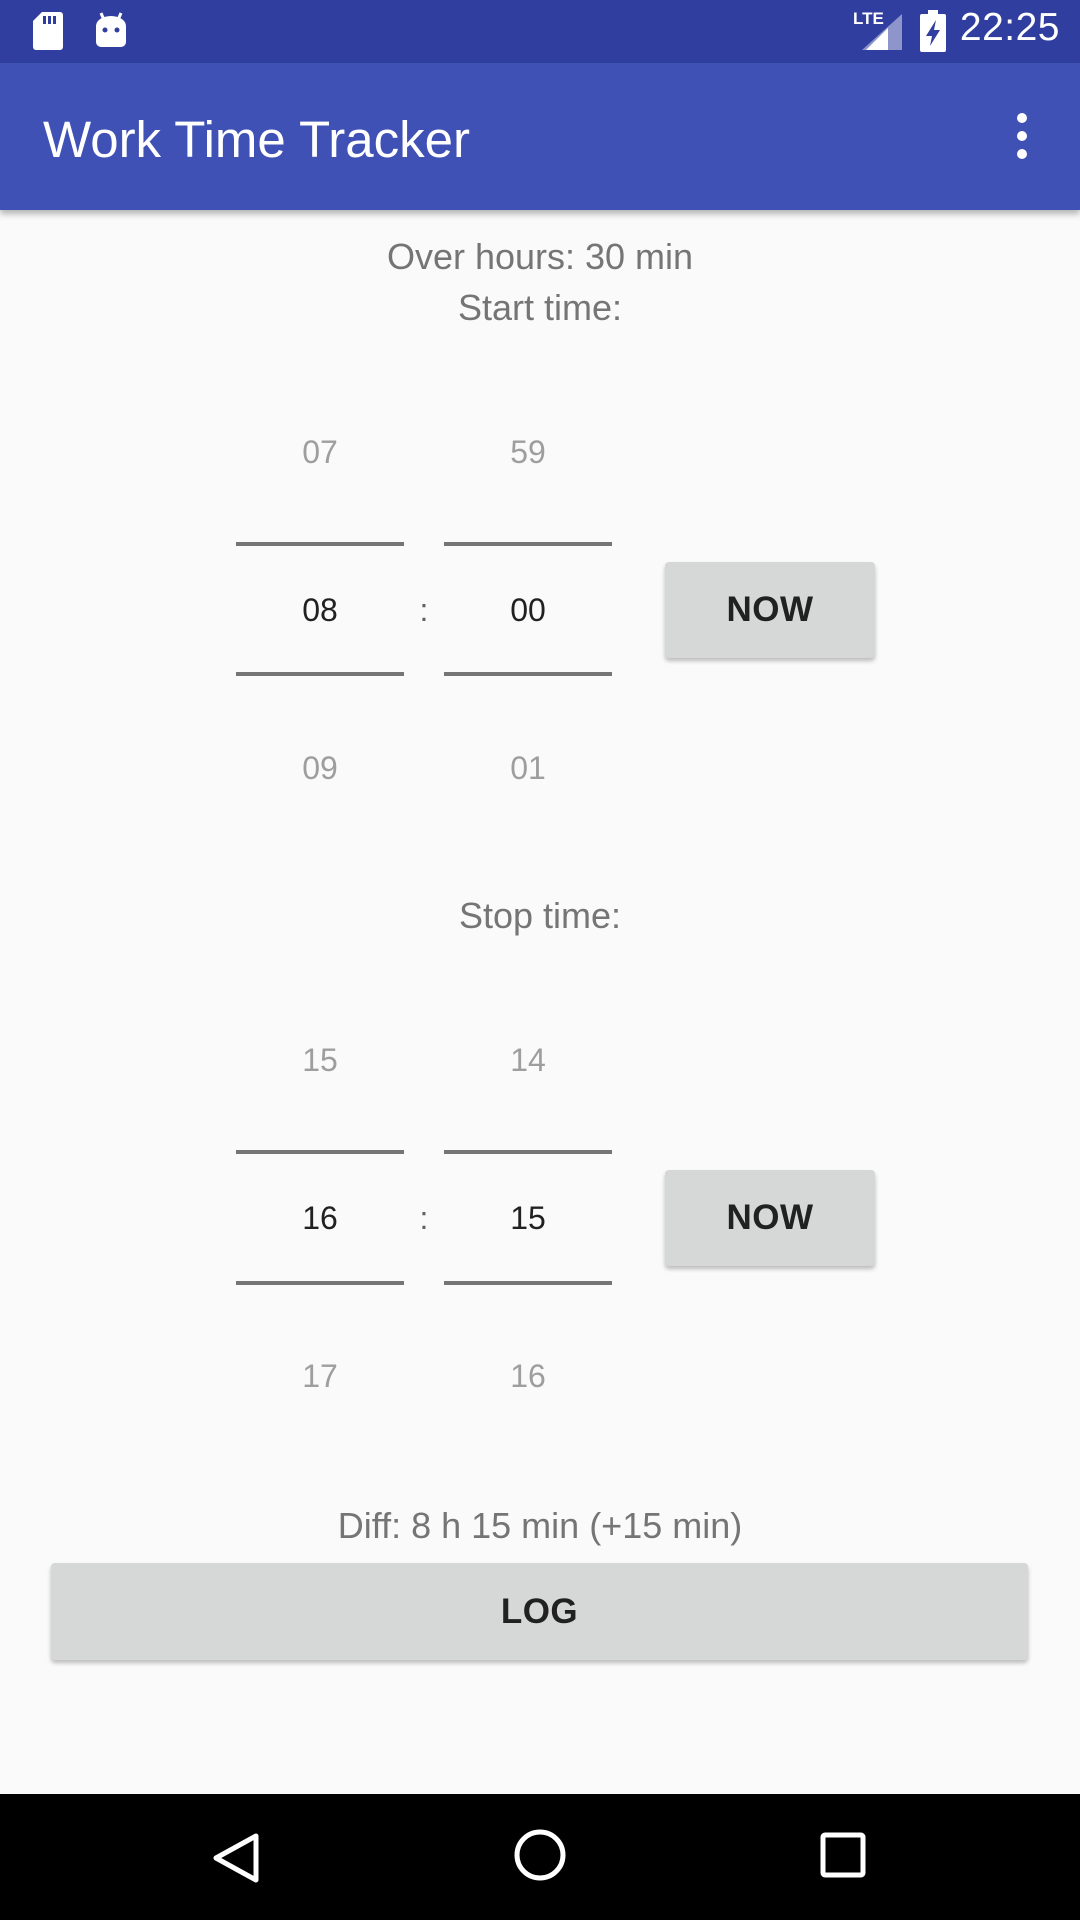 This screenshot has height=1920, width=1080. I want to click on stop-minute-picker: 14 15 16, so click(528, 1218).